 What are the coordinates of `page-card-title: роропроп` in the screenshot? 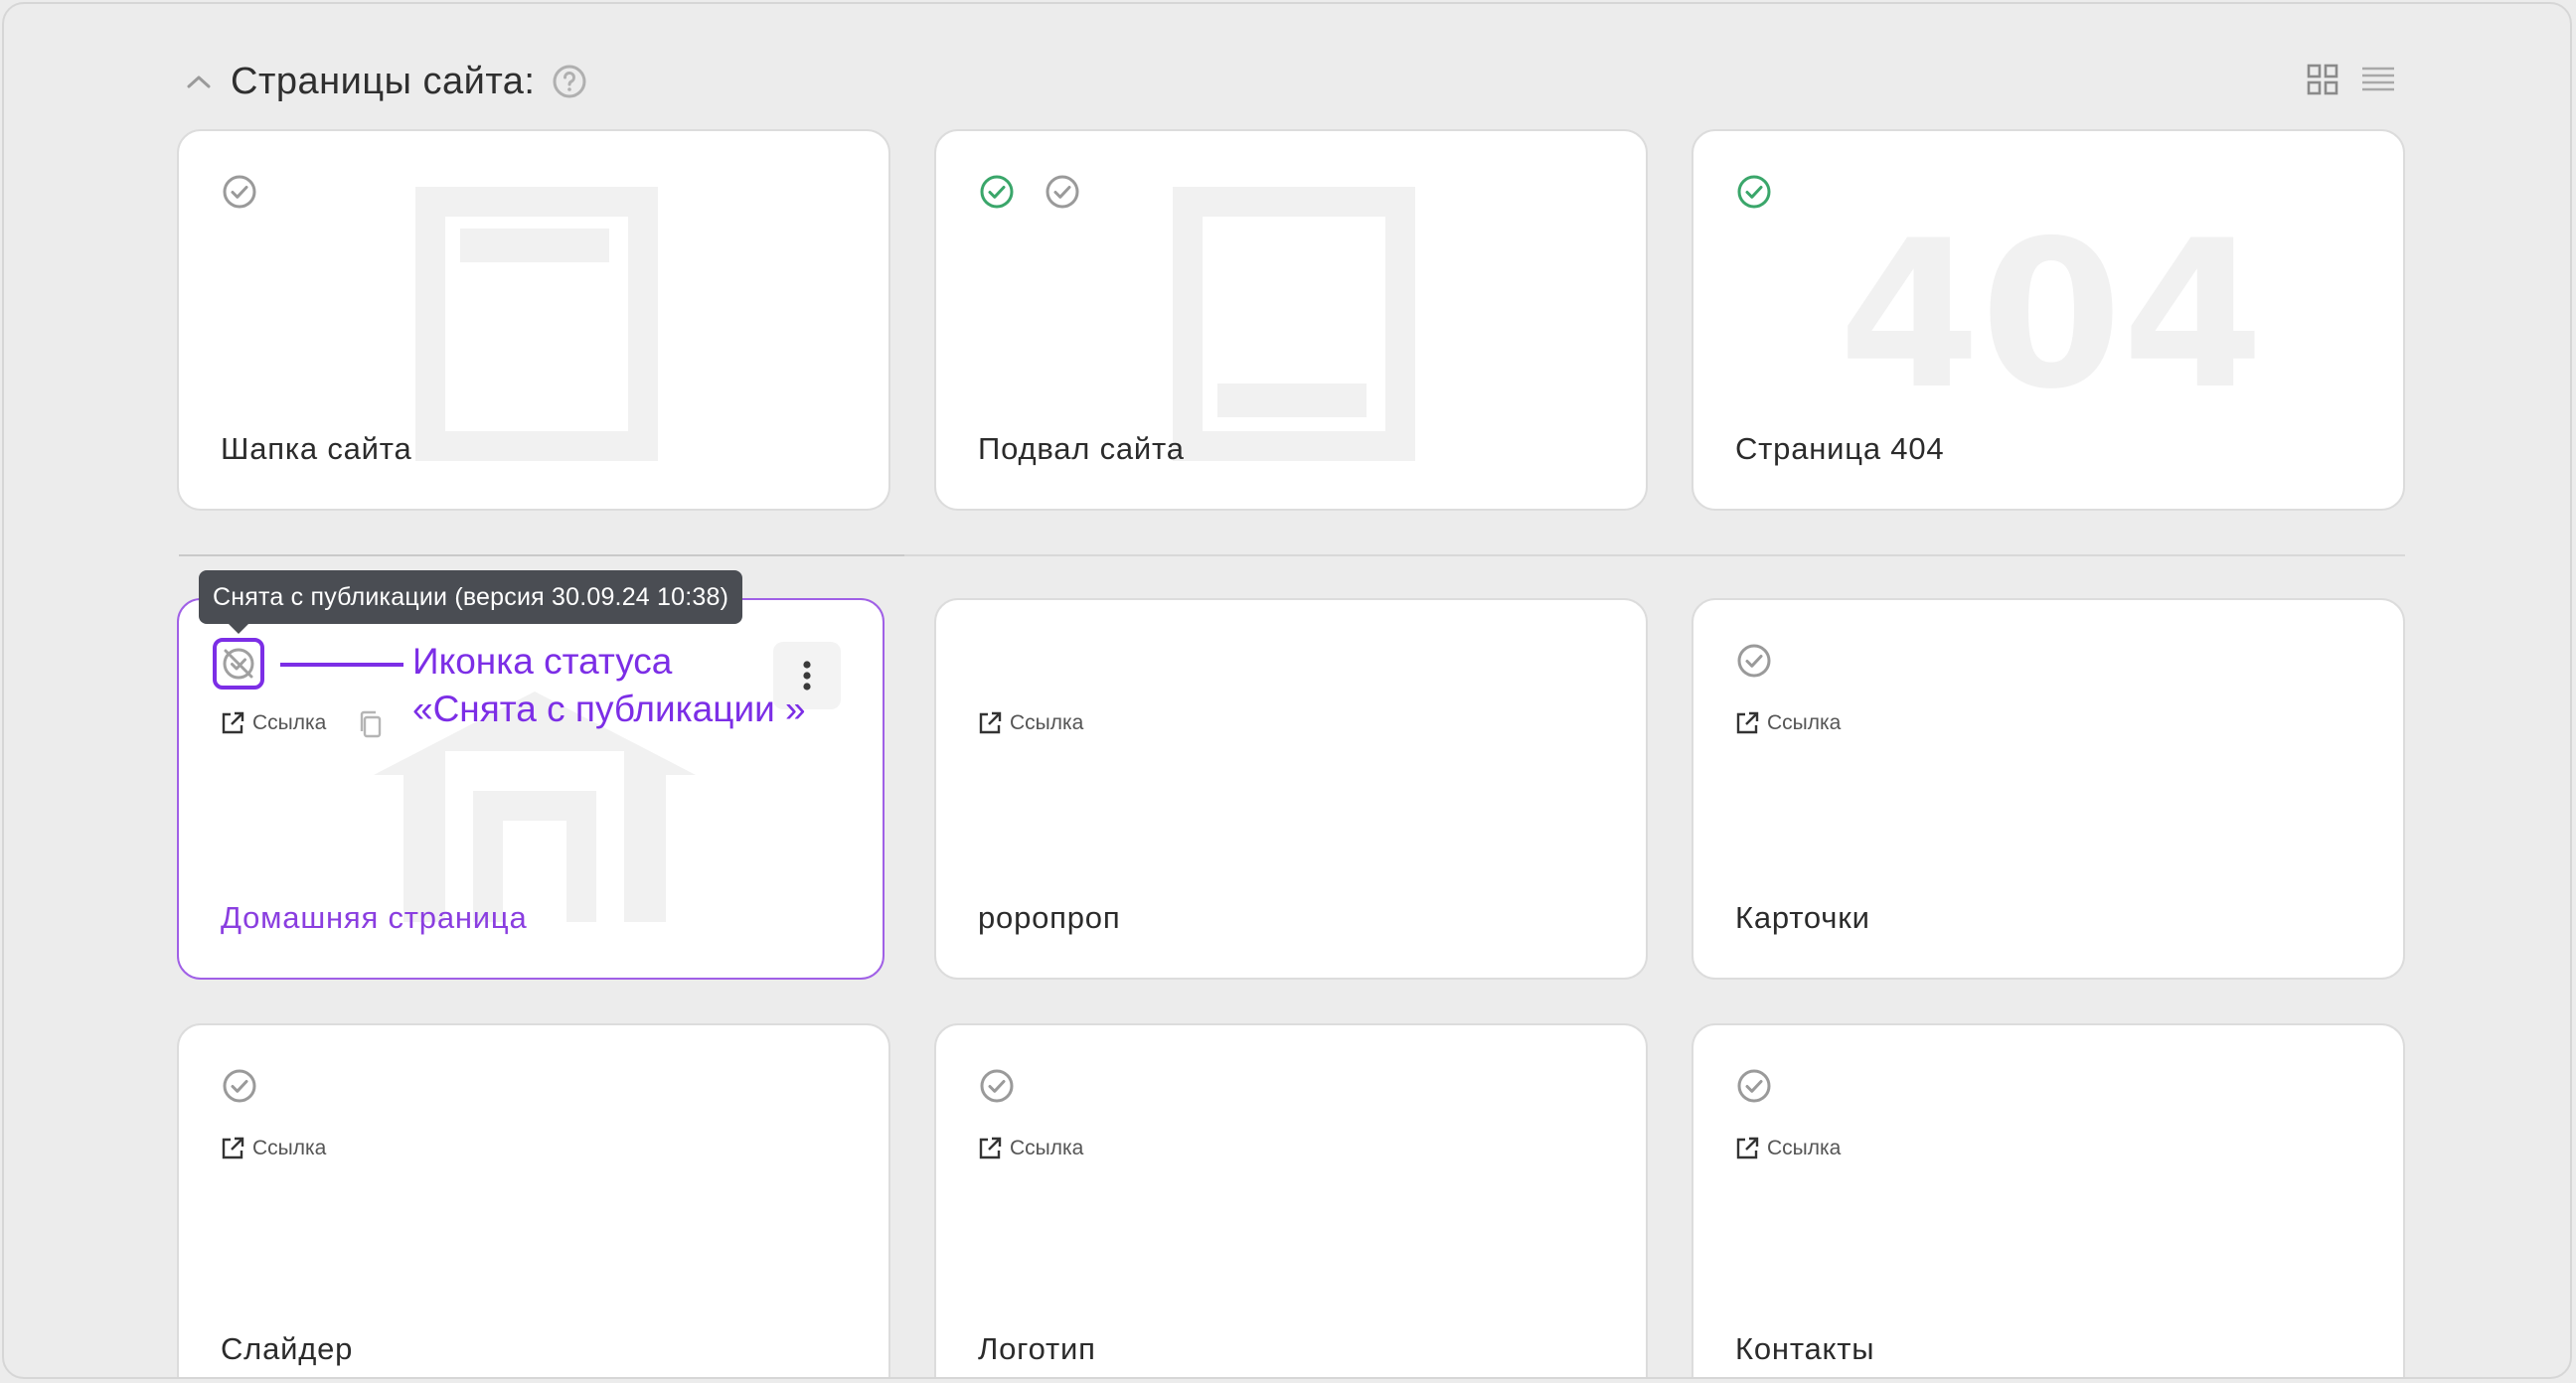 It's located at (1049, 917).